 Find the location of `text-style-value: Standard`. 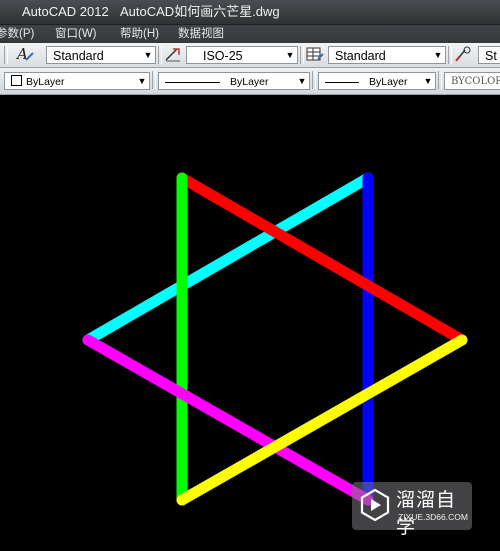

text-style-value: Standard is located at coordinates (78, 56).